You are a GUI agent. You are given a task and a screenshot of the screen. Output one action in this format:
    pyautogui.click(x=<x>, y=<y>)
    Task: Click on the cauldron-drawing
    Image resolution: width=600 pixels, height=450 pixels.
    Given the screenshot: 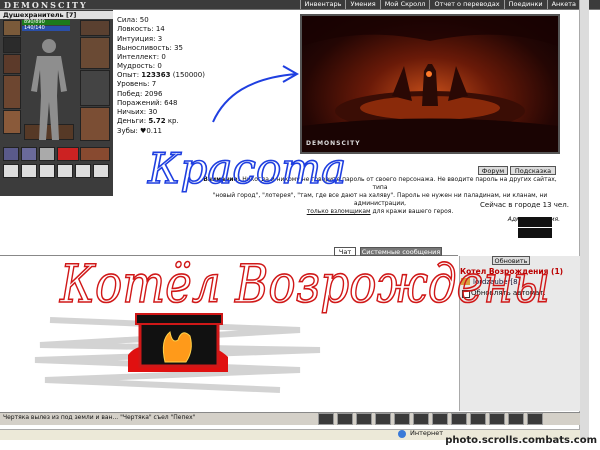 What is the action you would take?
    pyautogui.click(x=178, y=342)
    